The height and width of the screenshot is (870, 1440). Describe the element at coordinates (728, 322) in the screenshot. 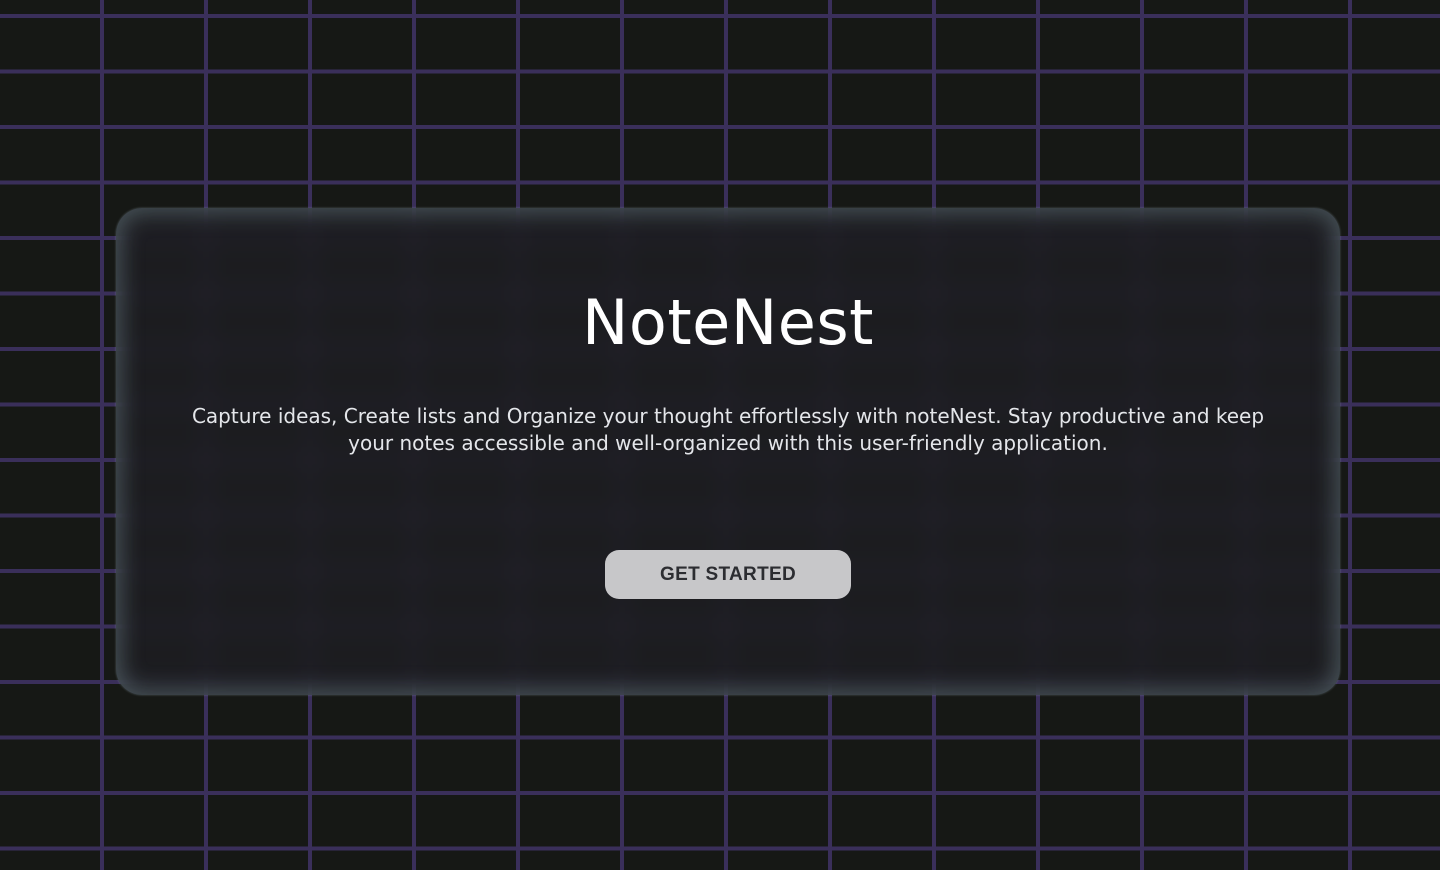

I see `app-title: NoteNest` at that location.